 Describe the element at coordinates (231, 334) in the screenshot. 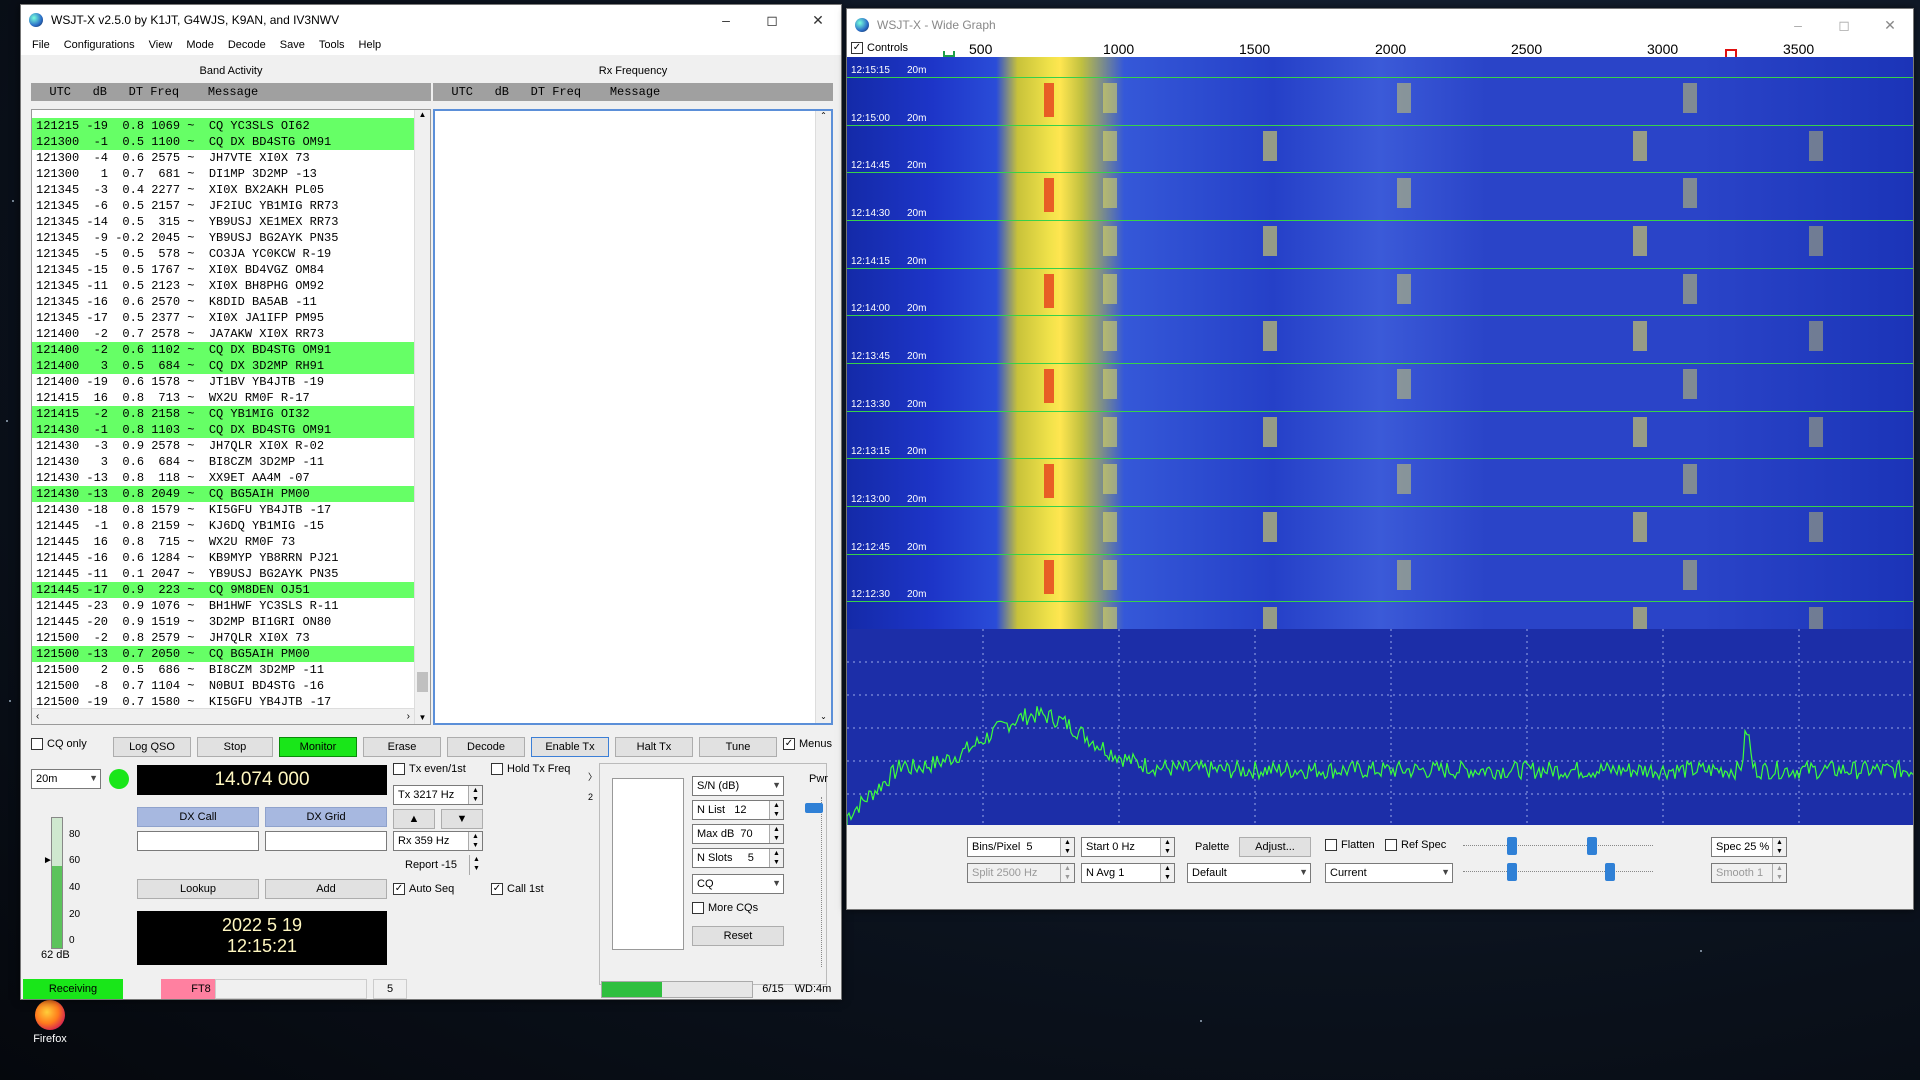

I see `decode-row: 121400 -2 0.7 2578 ~ JA7AKW XI0X RR73` at that location.